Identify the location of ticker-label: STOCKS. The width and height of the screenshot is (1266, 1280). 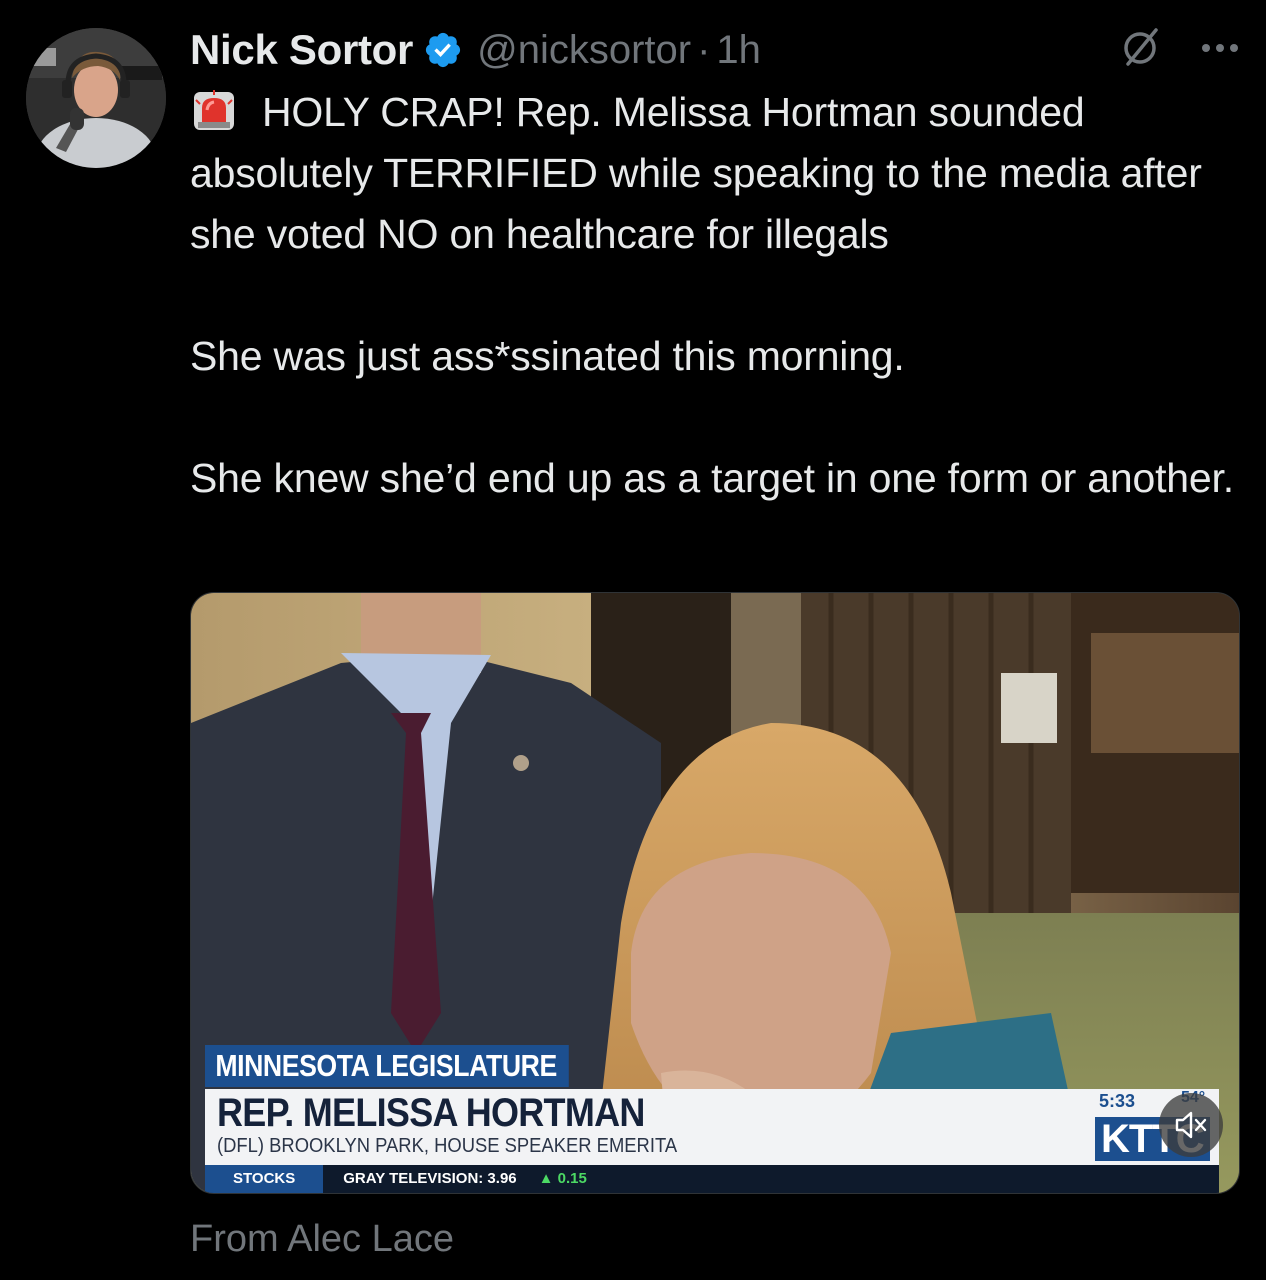
(264, 1179).